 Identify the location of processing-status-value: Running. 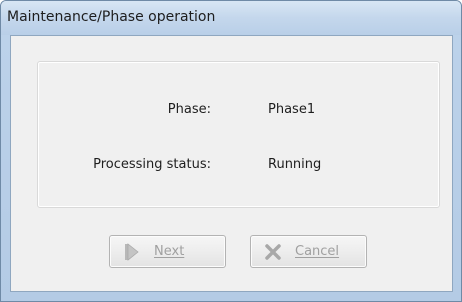
(295, 164).